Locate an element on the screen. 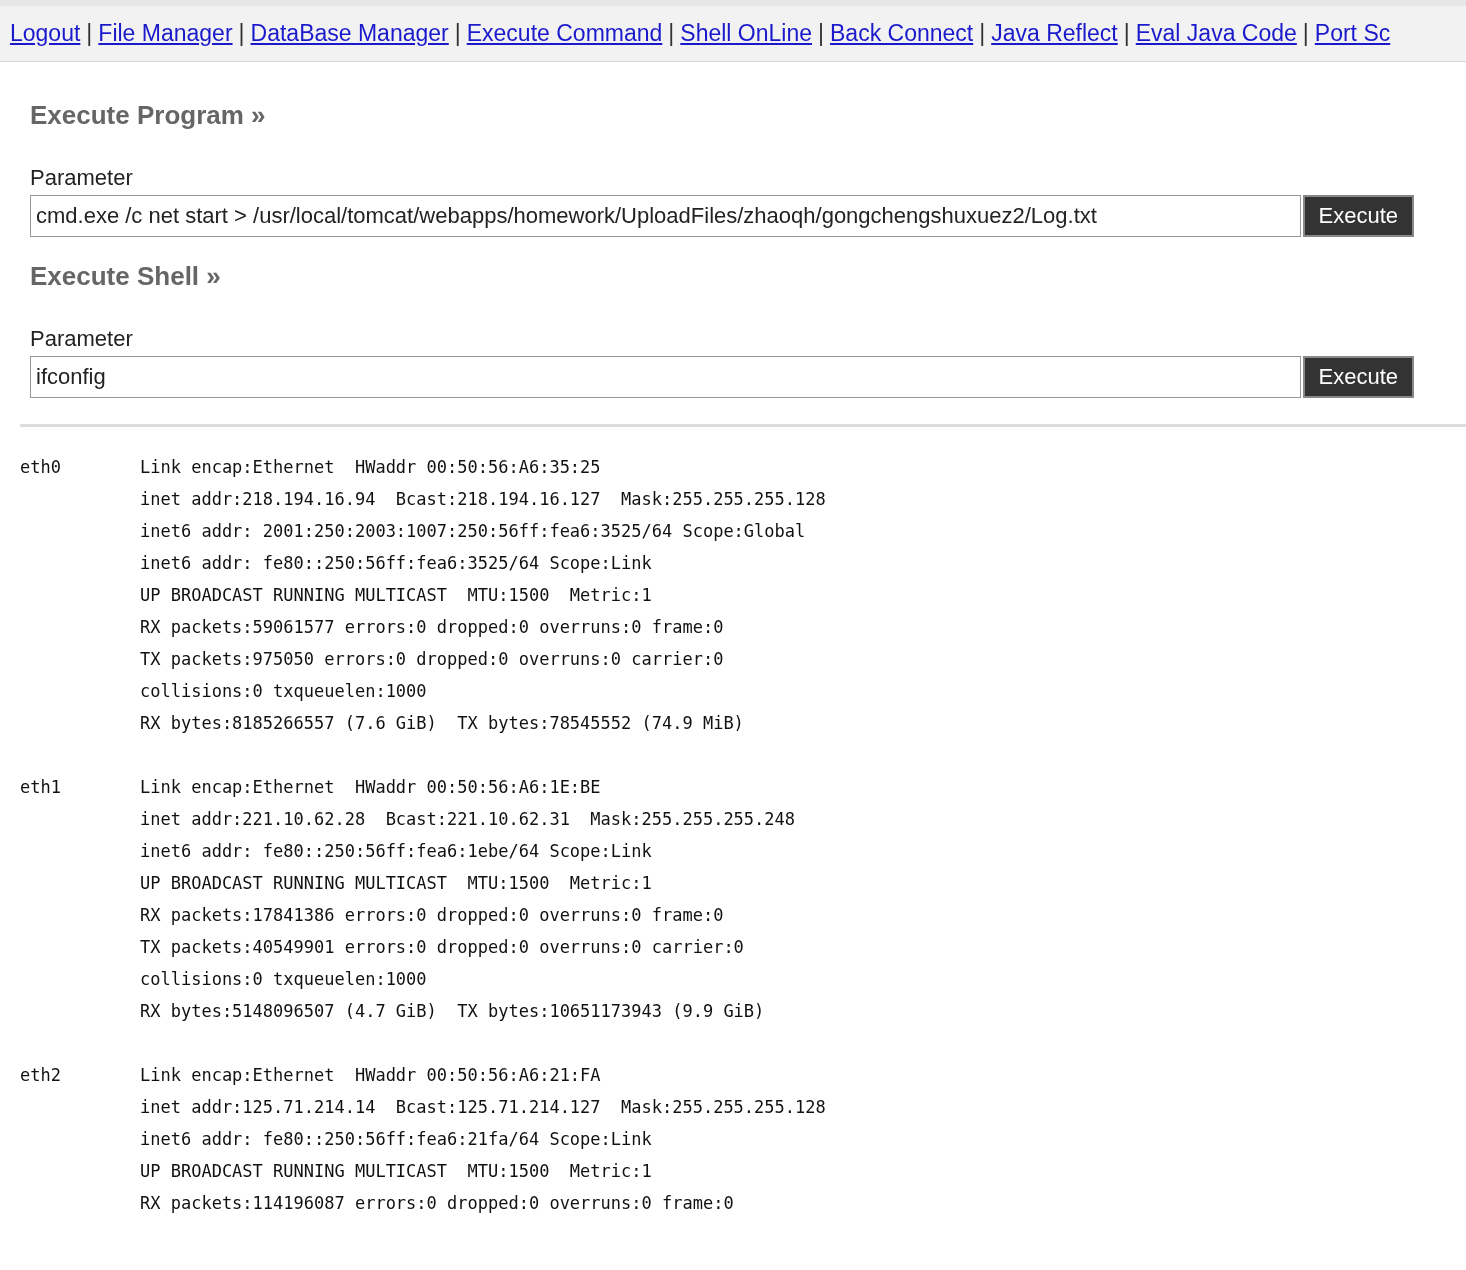 The height and width of the screenshot is (1270, 1466). interface-name: eth0 is located at coordinates (41, 467).